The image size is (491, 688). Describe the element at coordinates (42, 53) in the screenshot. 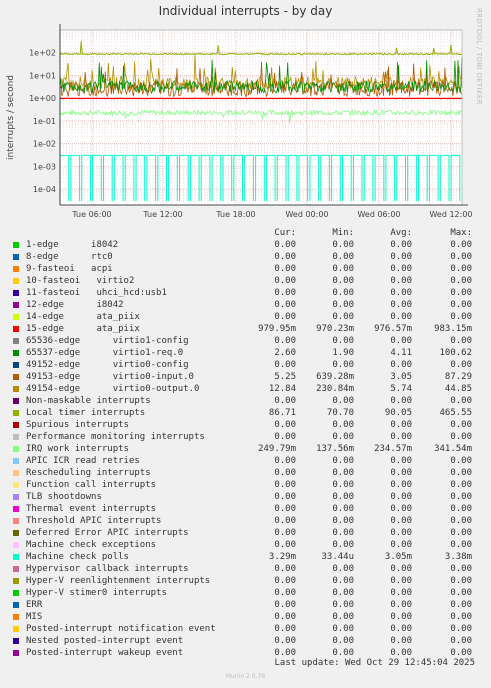

I see `y-tick-label: 1e+02` at that location.